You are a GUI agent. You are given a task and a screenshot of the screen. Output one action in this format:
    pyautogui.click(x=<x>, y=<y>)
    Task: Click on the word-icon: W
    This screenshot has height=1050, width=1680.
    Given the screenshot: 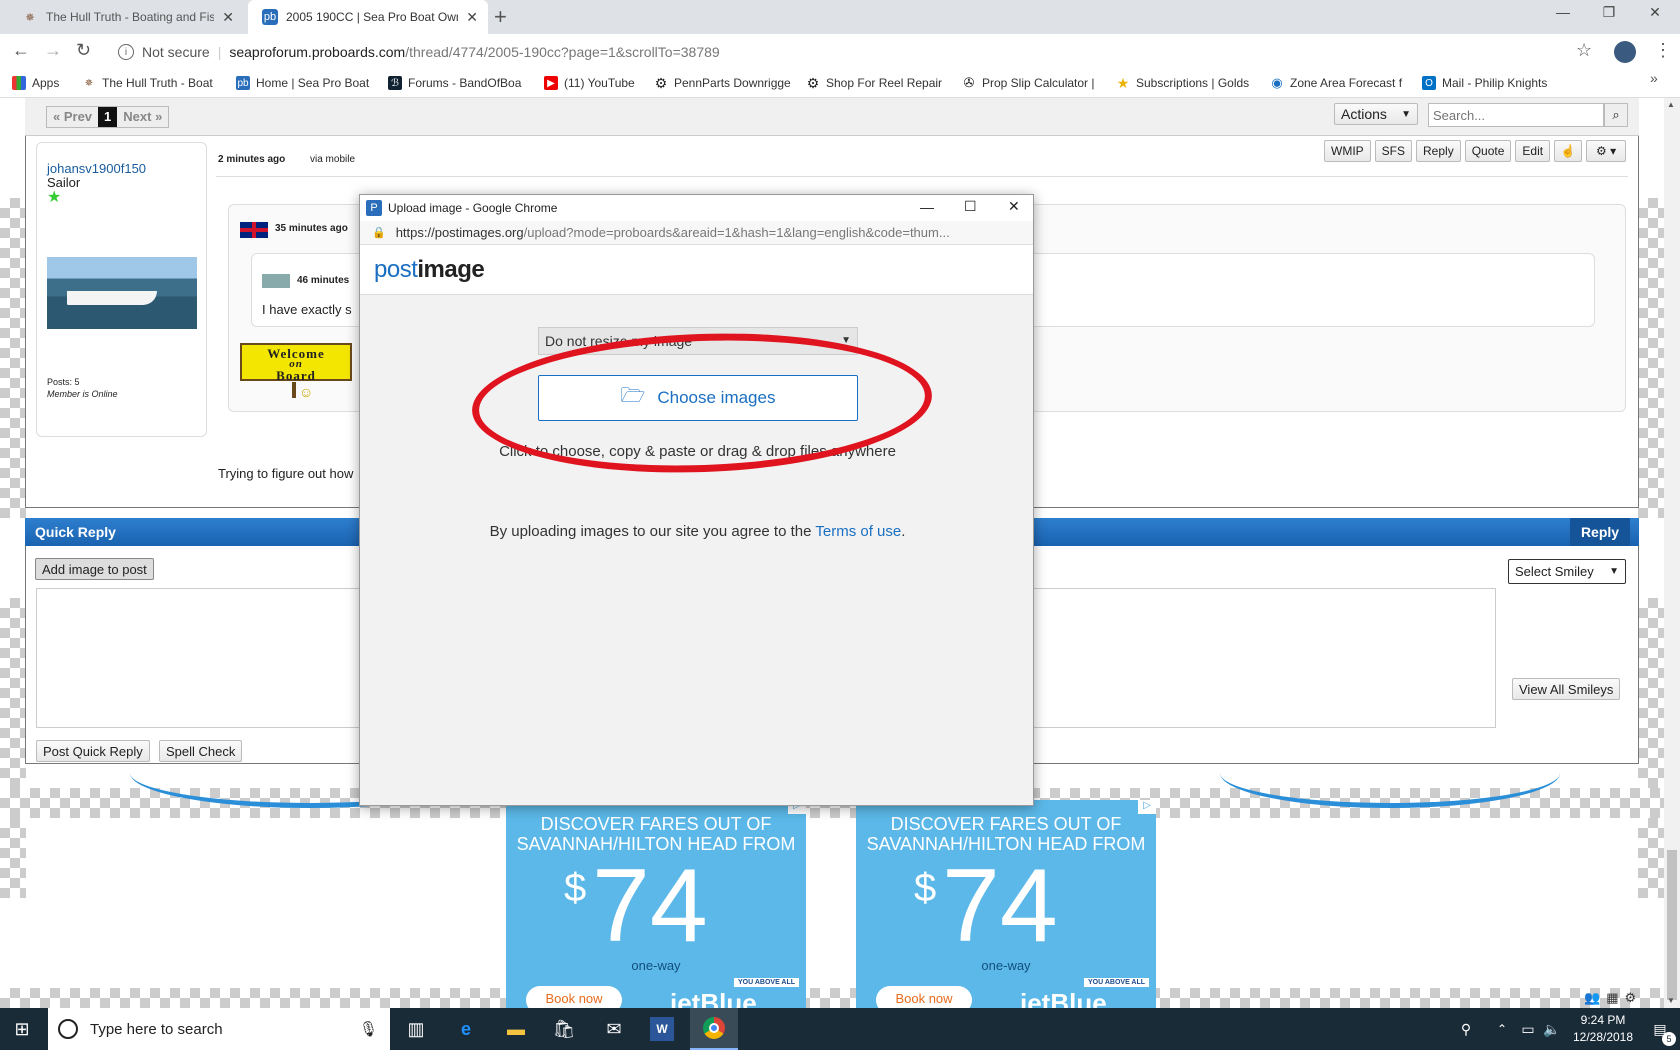 What is the action you would take?
    pyautogui.click(x=662, y=1029)
    